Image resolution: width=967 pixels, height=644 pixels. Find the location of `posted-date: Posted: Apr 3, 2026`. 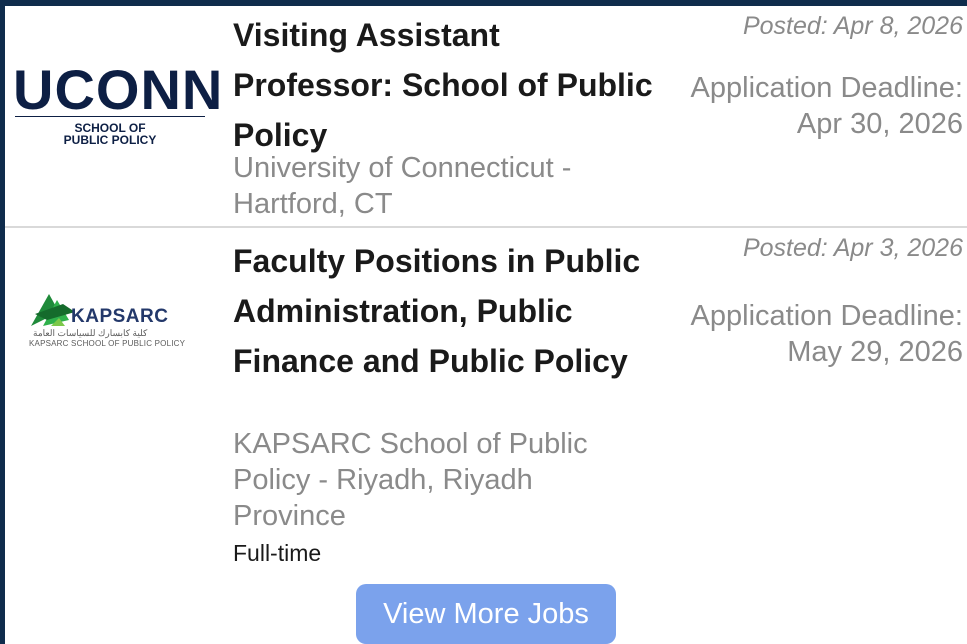

posted-date: Posted: Apr 3, 2026 is located at coordinates (852, 248).